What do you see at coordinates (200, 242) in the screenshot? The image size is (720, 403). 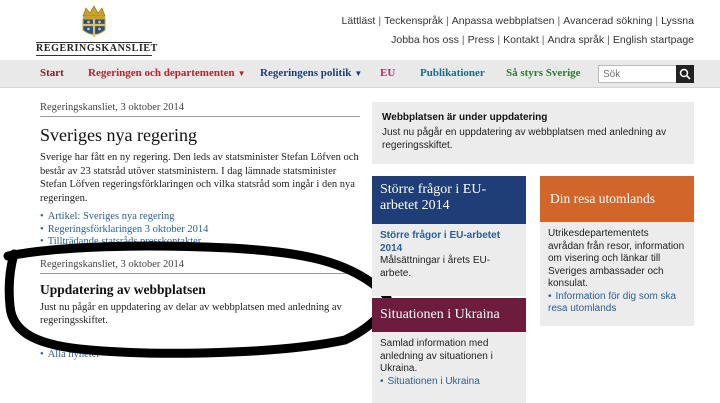 I see `news-link: Tillträdande statsråds presskontakter` at bounding box center [200, 242].